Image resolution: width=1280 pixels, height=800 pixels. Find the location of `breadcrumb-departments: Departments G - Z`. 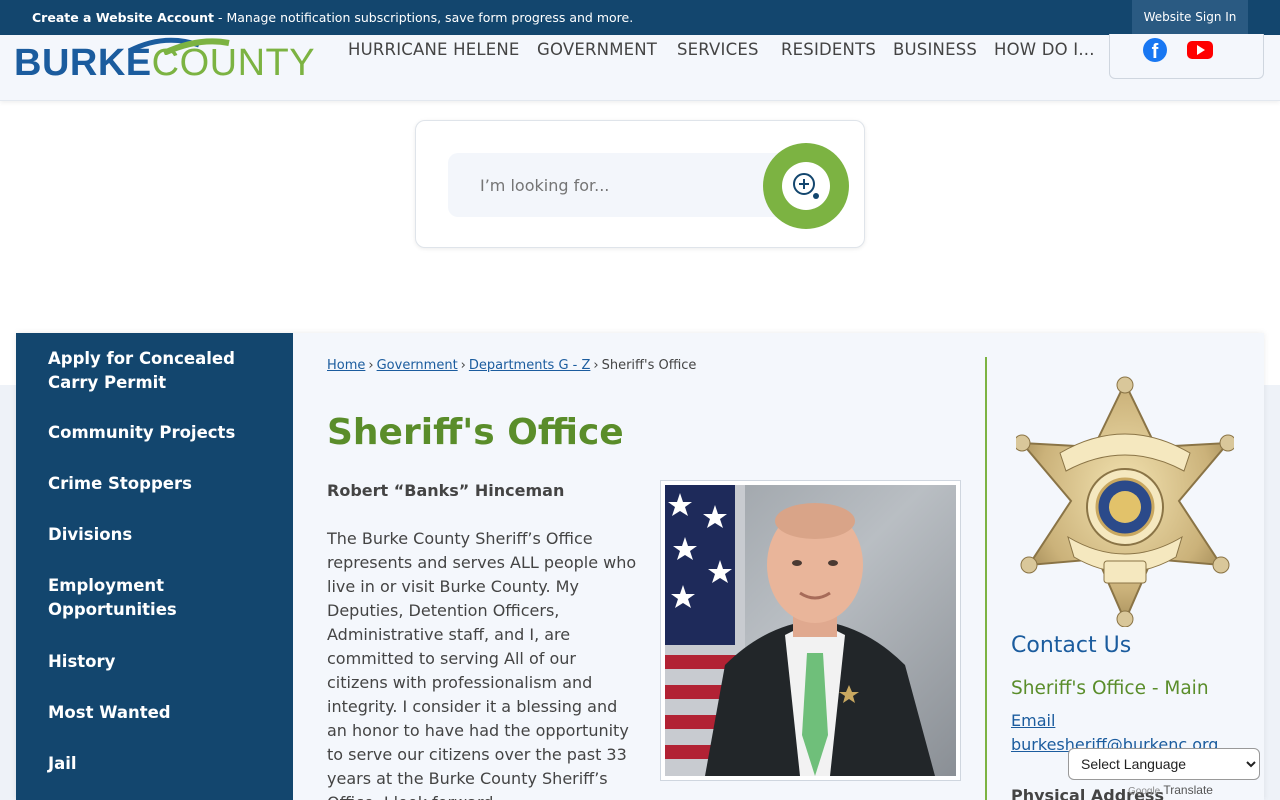

breadcrumb-departments: Departments G - Z is located at coordinates (530, 365).